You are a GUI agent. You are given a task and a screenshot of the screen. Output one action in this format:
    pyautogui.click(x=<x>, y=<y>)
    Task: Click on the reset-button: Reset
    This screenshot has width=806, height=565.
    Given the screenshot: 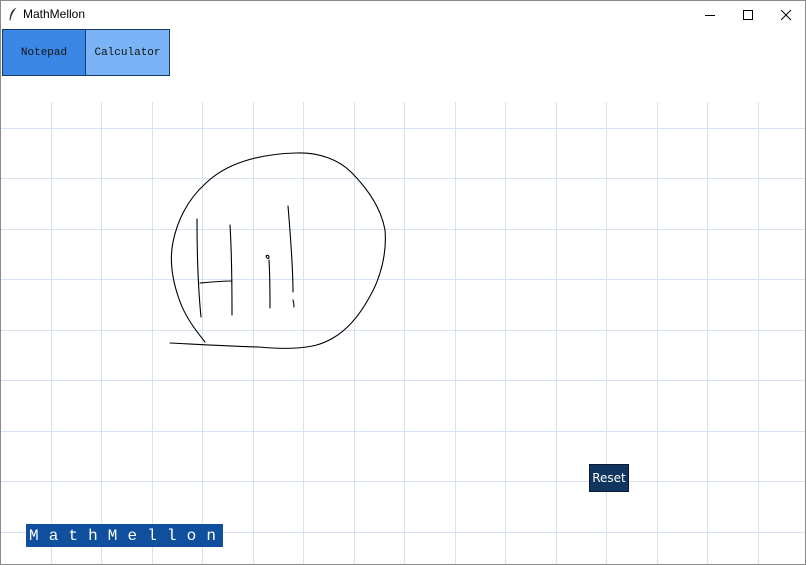 What is the action you would take?
    pyautogui.click(x=609, y=478)
    